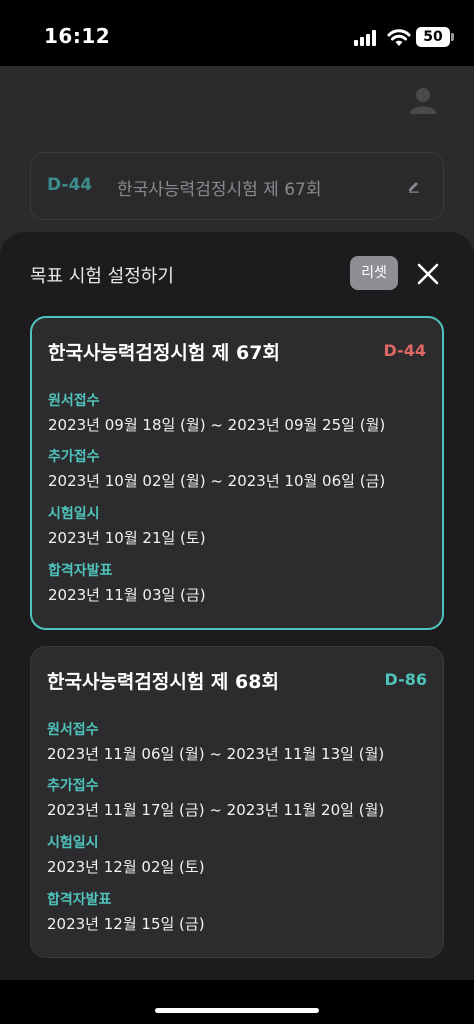  What do you see at coordinates (127, 595) in the screenshot?
I see `result-announcement-value: 2023년 11월 03일 (금)` at bounding box center [127, 595].